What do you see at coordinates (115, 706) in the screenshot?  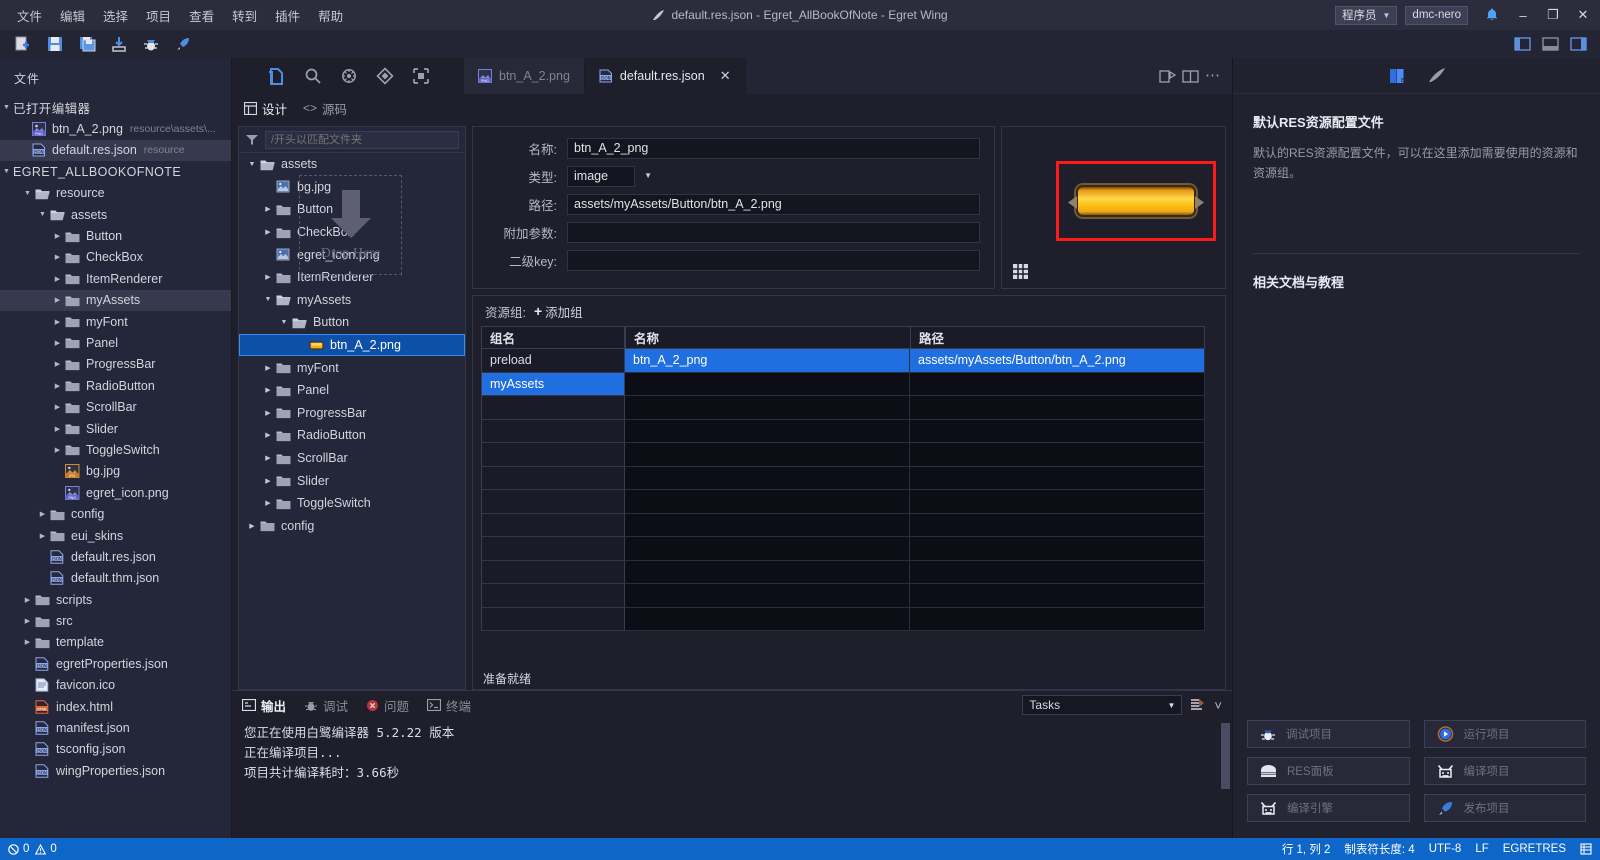 I see `explorer-tree-item: HTML index.html` at bounding box center [115, 706].